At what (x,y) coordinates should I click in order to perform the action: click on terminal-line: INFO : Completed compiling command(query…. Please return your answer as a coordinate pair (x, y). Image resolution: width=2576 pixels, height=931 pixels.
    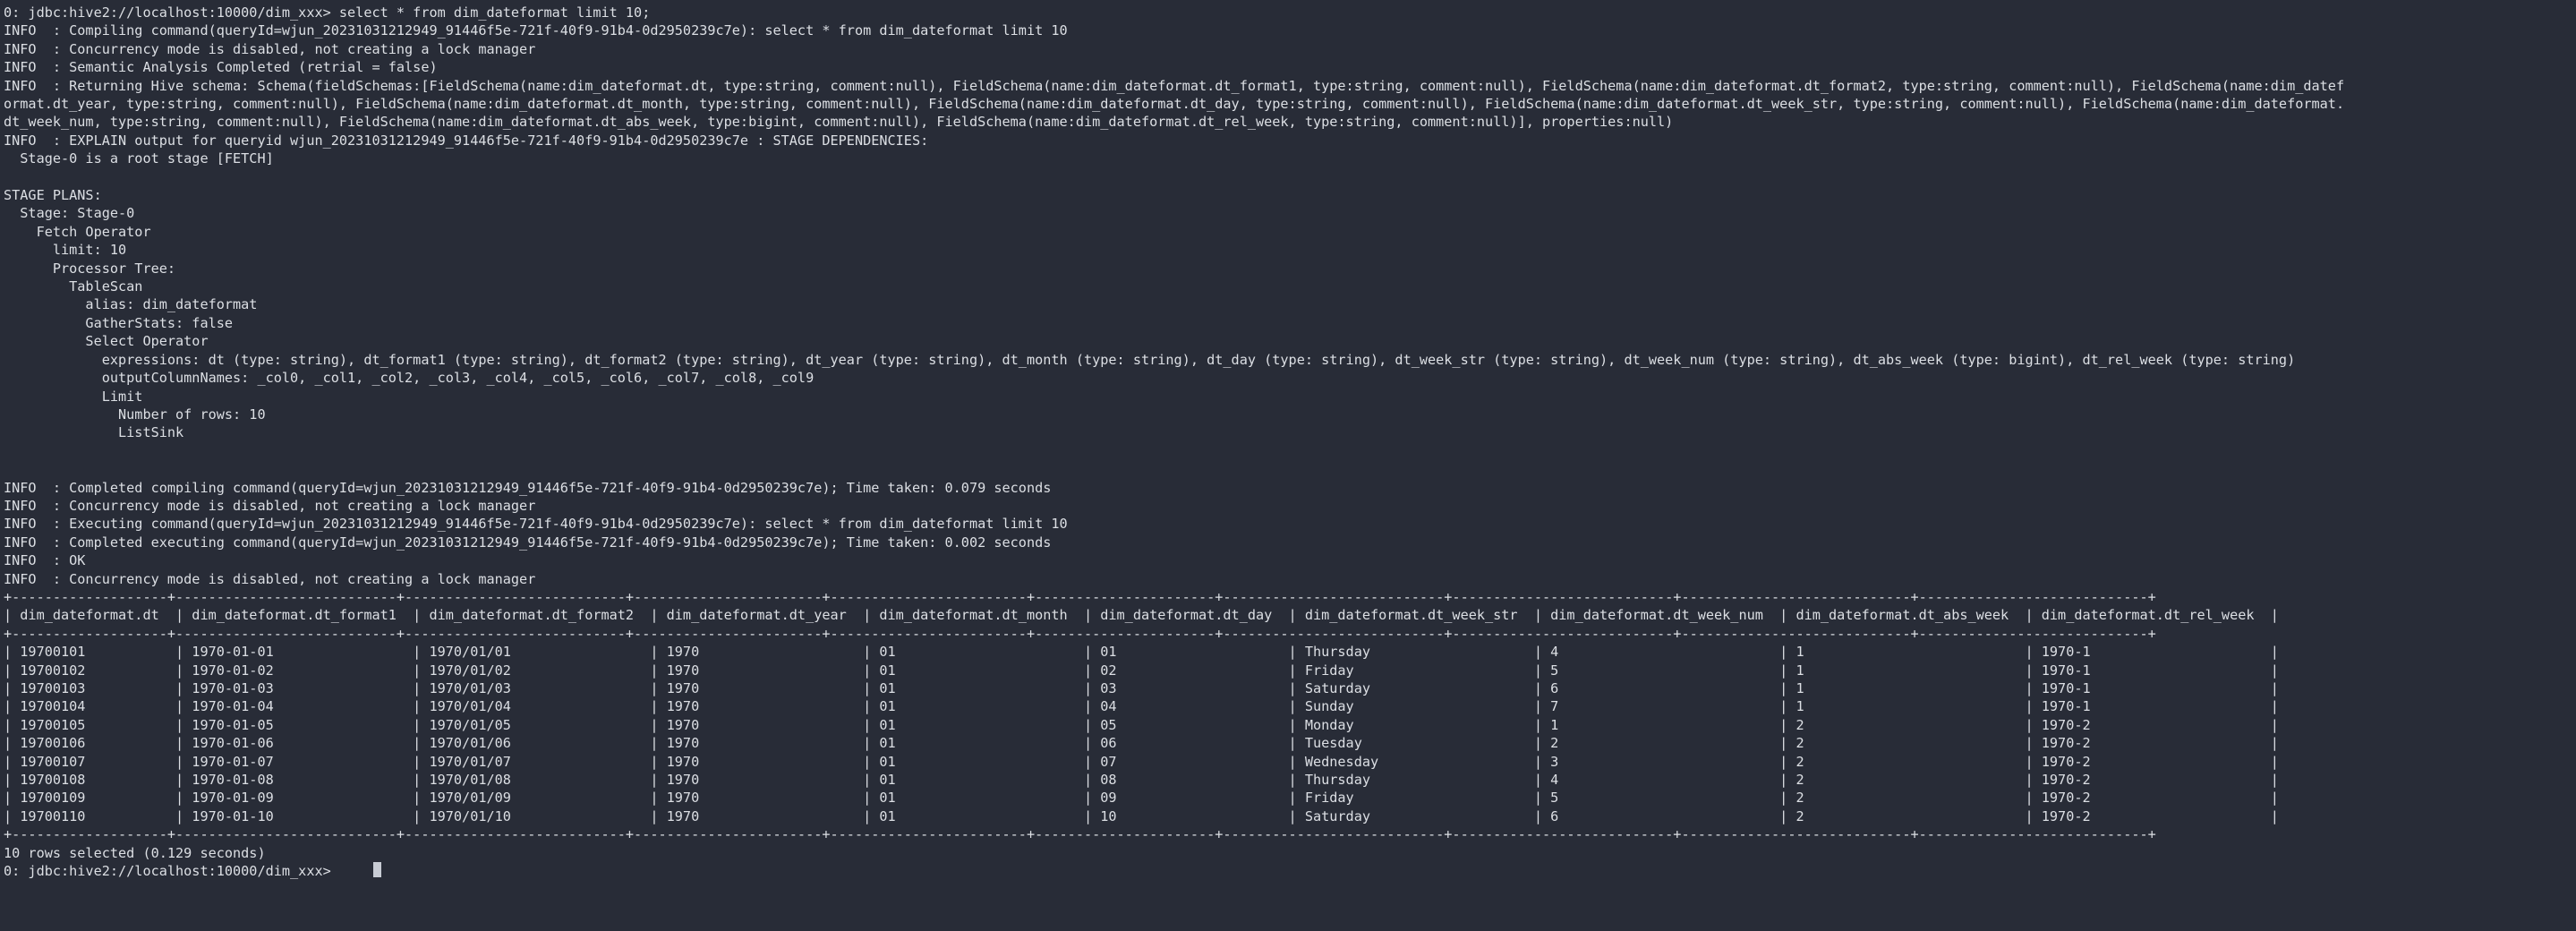
    Looking at the image, I should click on (528, 488).